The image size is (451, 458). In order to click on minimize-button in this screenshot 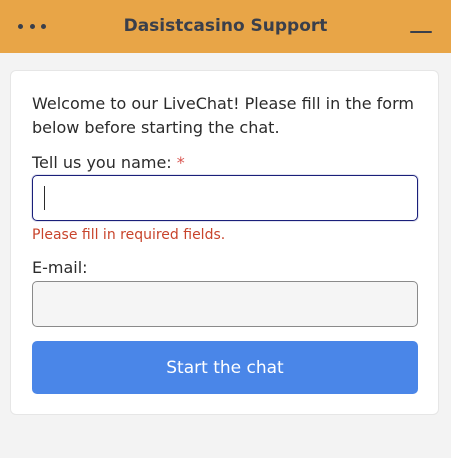, I will do `click(421, 26)`.